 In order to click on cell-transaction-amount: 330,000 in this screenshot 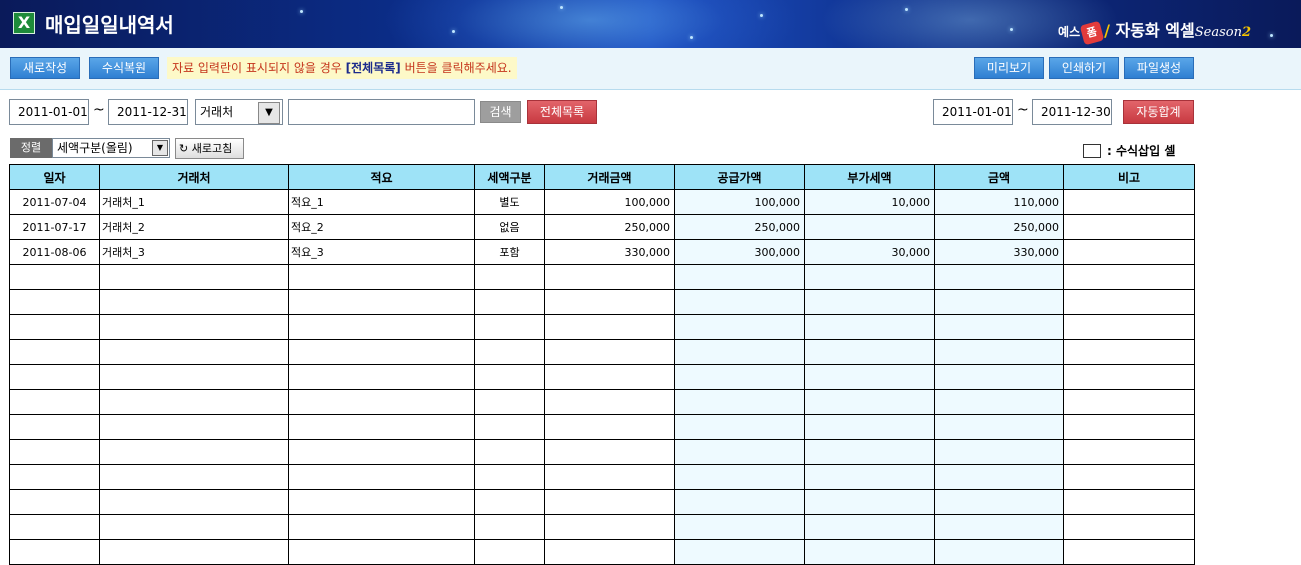, I will do `click(609, 252)`.